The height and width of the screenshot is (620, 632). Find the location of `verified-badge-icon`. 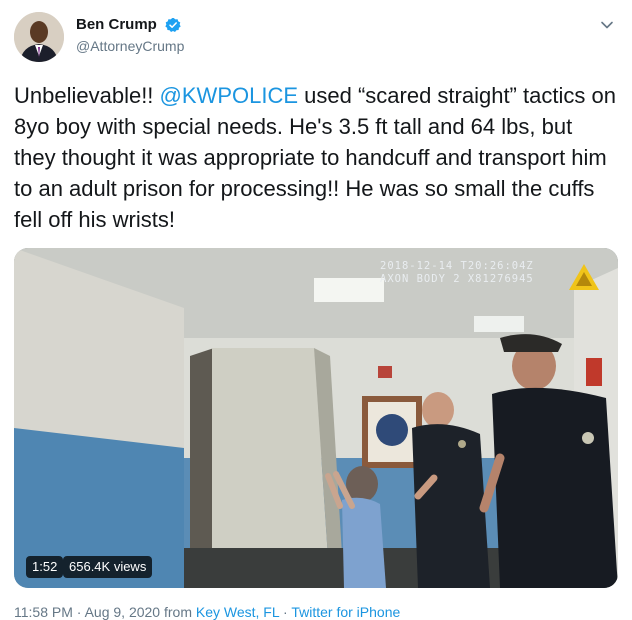

verified-badge-icon is located at coordinates (173, 24).